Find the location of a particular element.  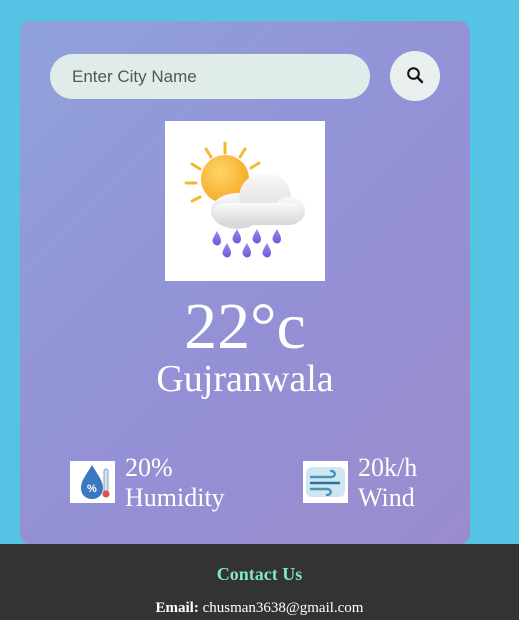

search-icon is located at coordinates (415, 76).